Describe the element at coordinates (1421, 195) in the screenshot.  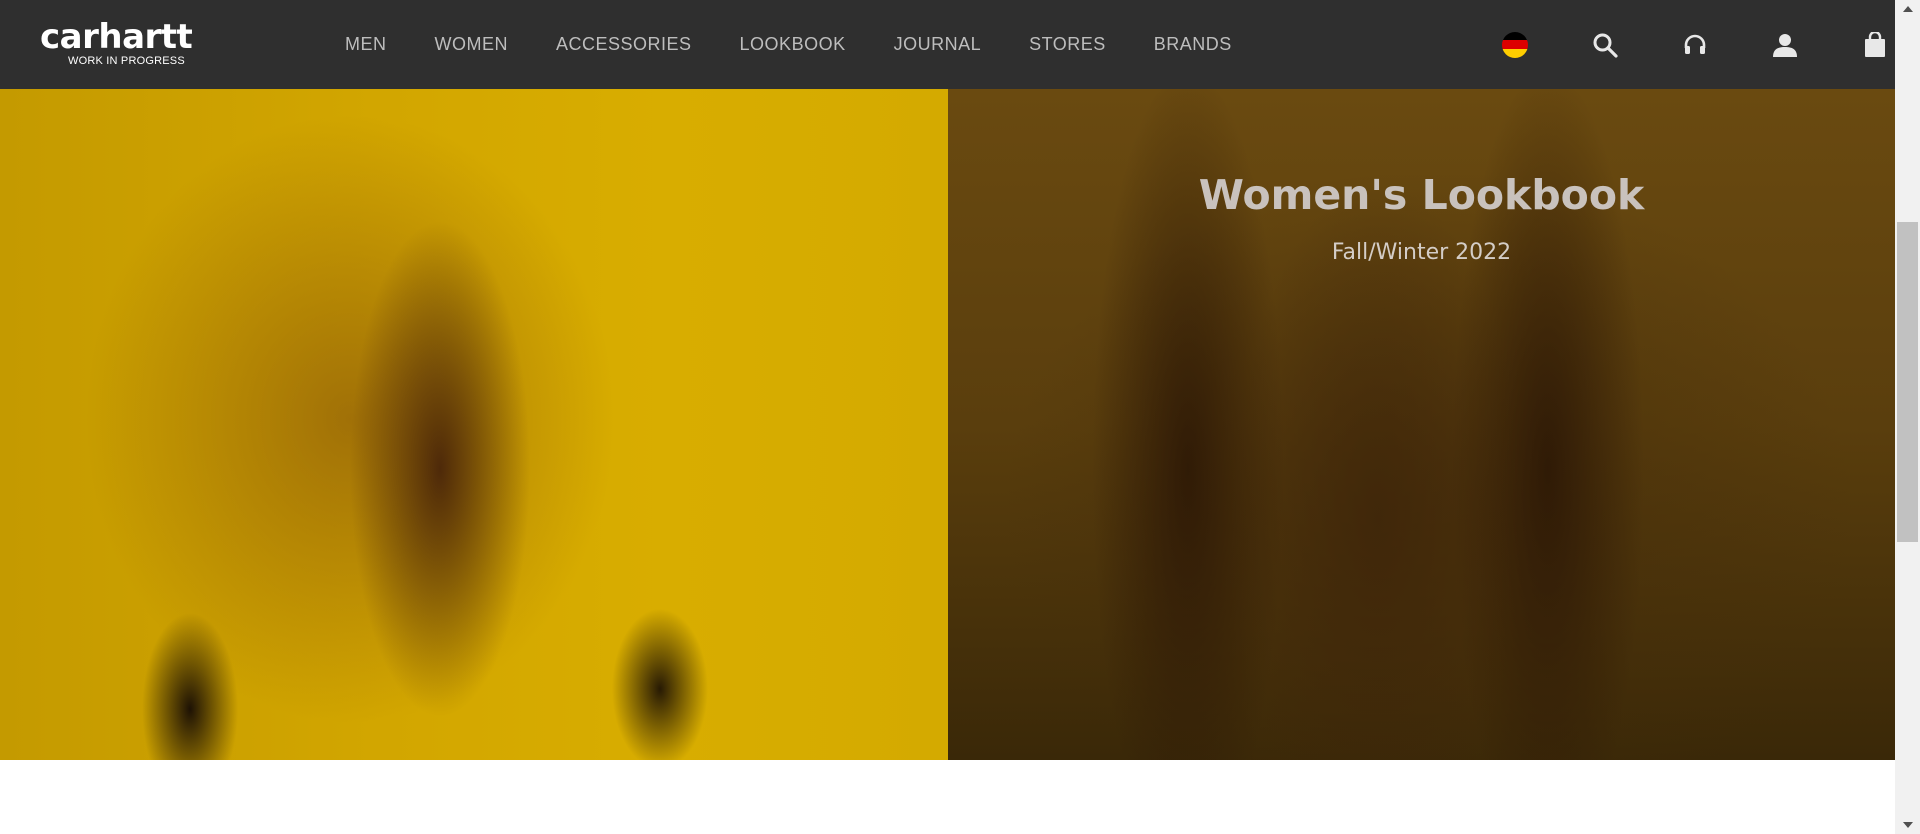
I see `lookbook-title: Women's Lookbook` at that location.